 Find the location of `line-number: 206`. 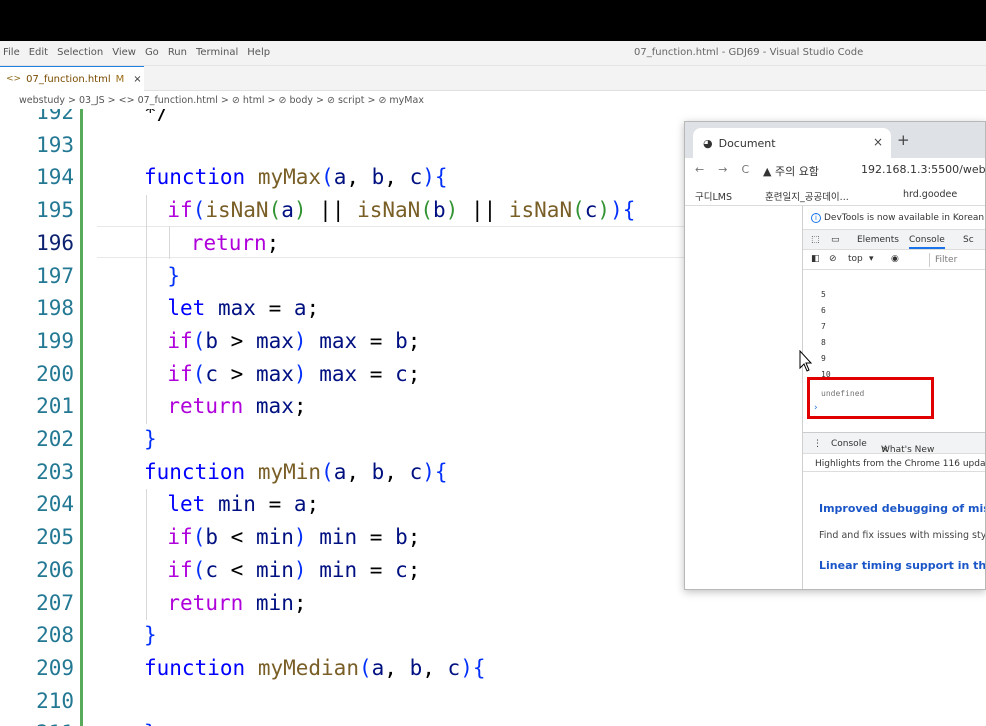

line-number: 206 is located at coordinates (55, 569).